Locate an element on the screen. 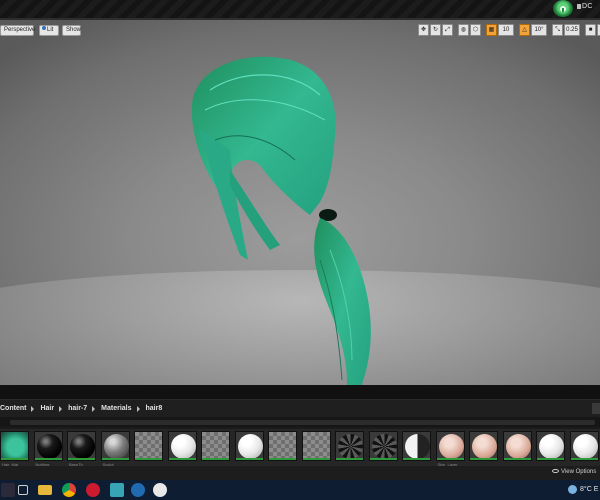 This screenshot has width=600, height=500. show-label: Show is located at coordinates (74, 30).